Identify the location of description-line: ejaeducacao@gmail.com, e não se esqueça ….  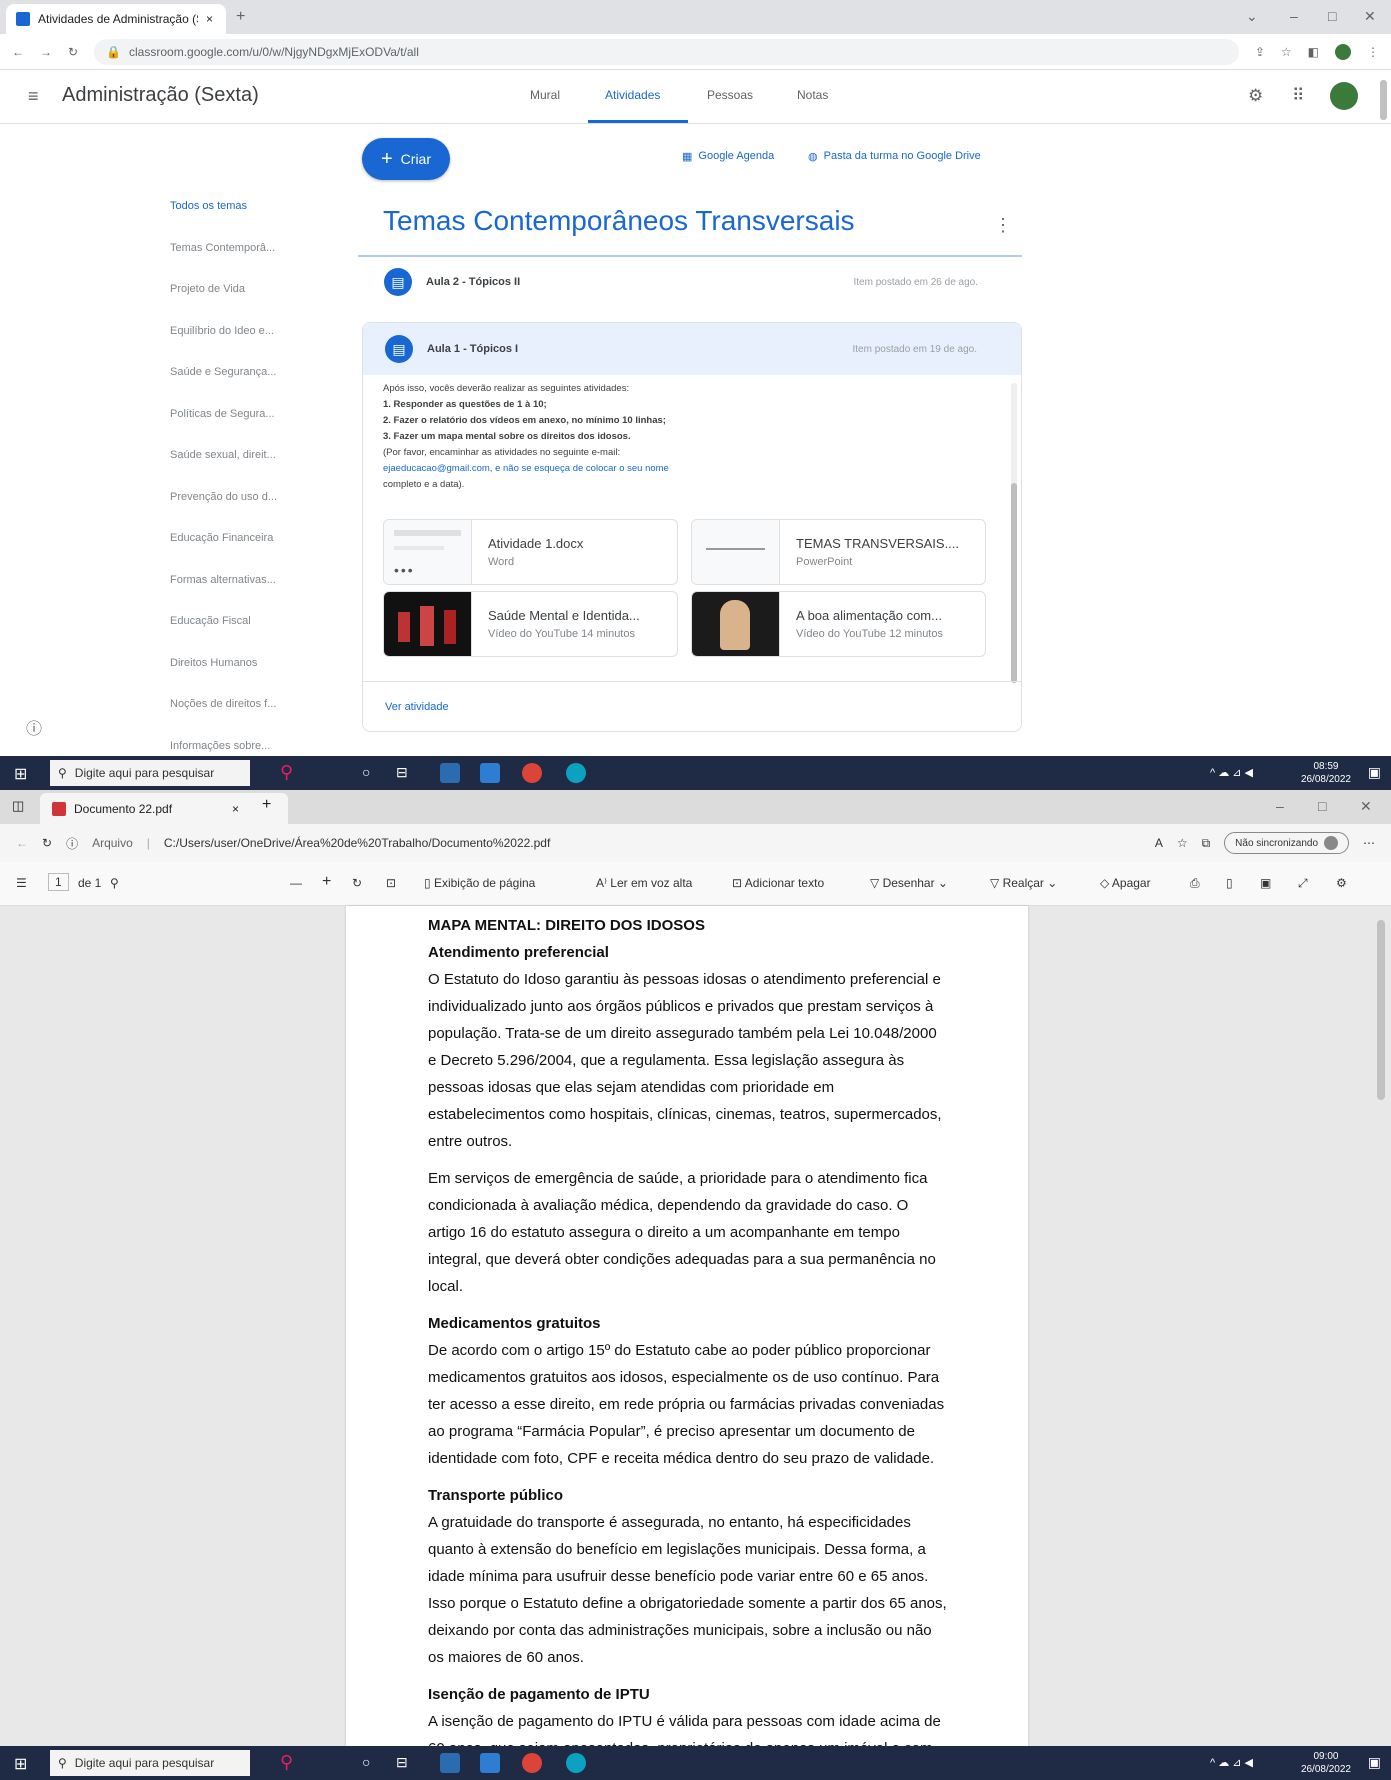
(683, 469).